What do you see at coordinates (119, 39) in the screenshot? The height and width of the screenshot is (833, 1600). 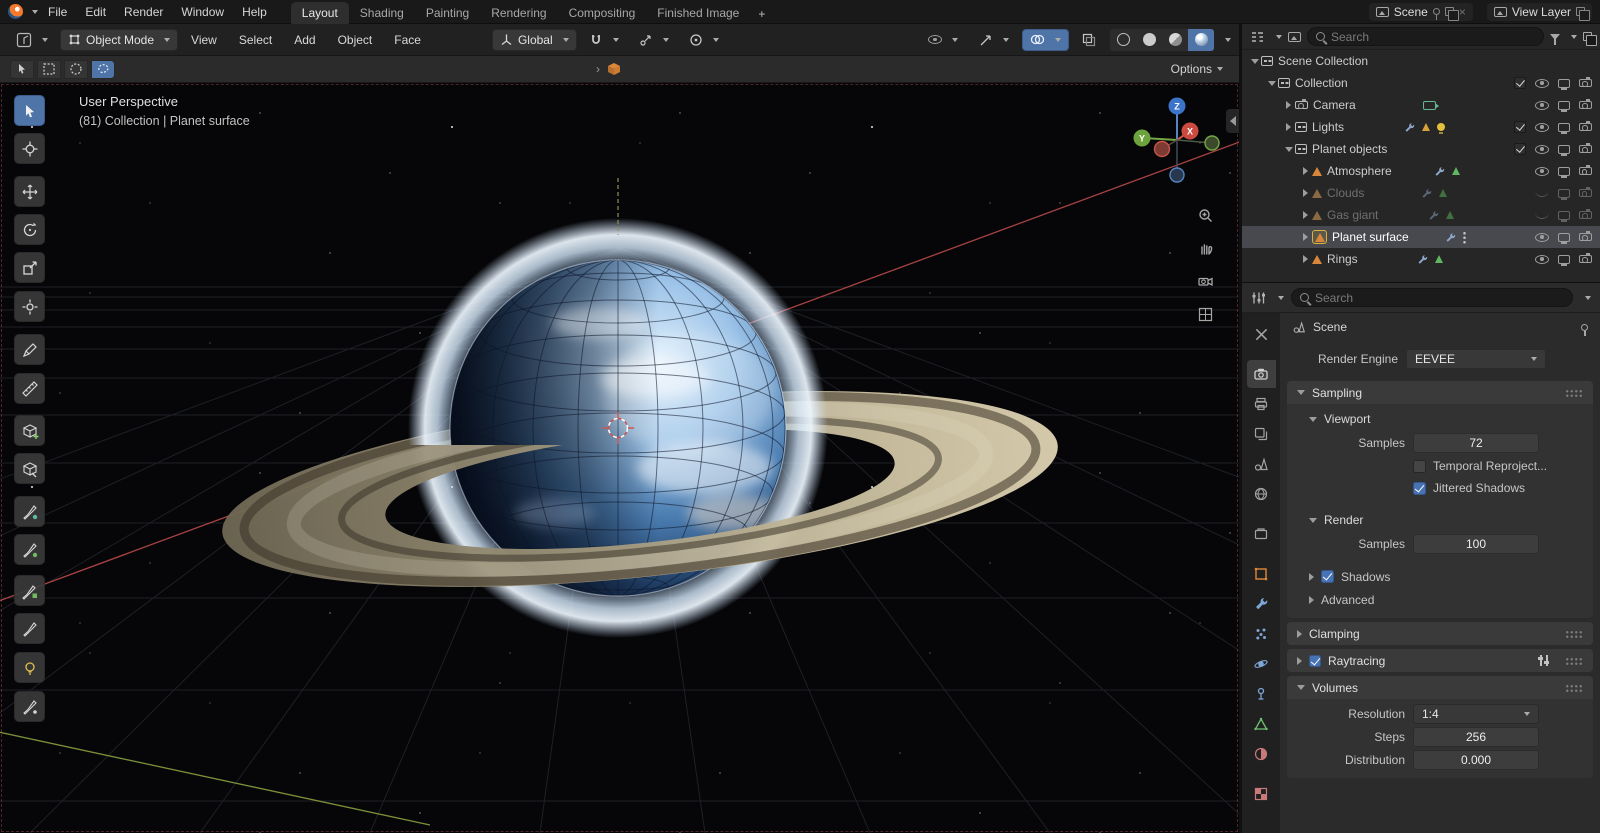 I see `mode-dropdown: Object Mode` at bounding box center [119, 39].